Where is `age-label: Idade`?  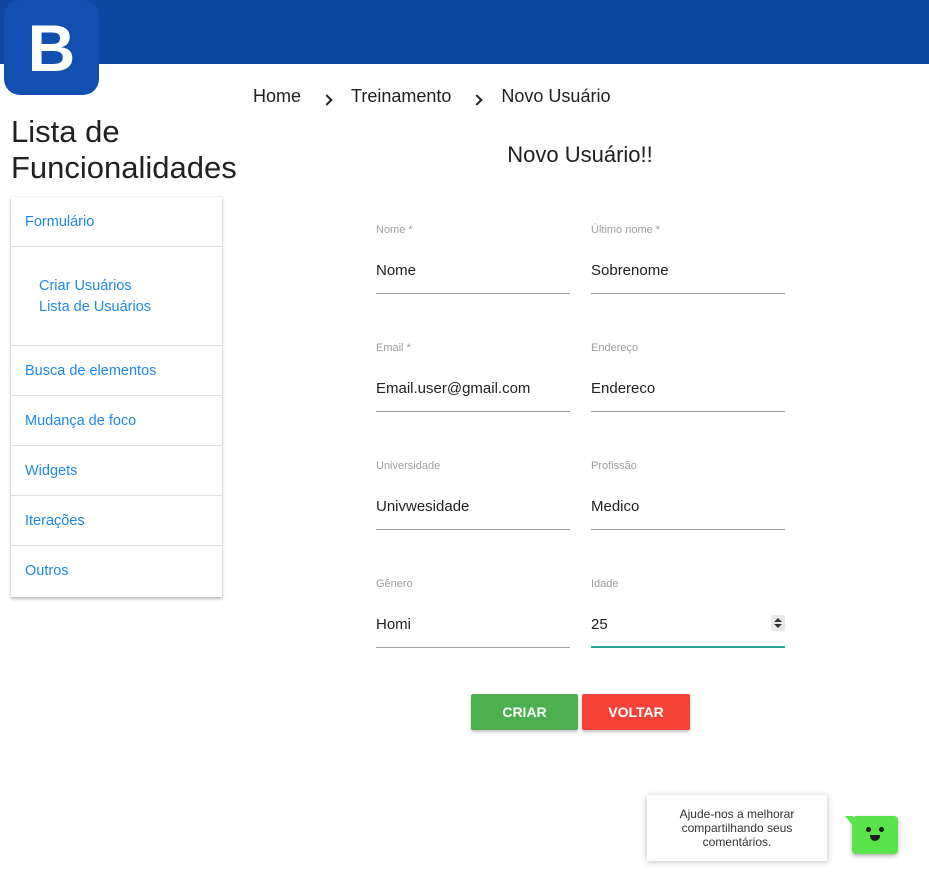 age-label: Idade is located at coordinates (605, 584).